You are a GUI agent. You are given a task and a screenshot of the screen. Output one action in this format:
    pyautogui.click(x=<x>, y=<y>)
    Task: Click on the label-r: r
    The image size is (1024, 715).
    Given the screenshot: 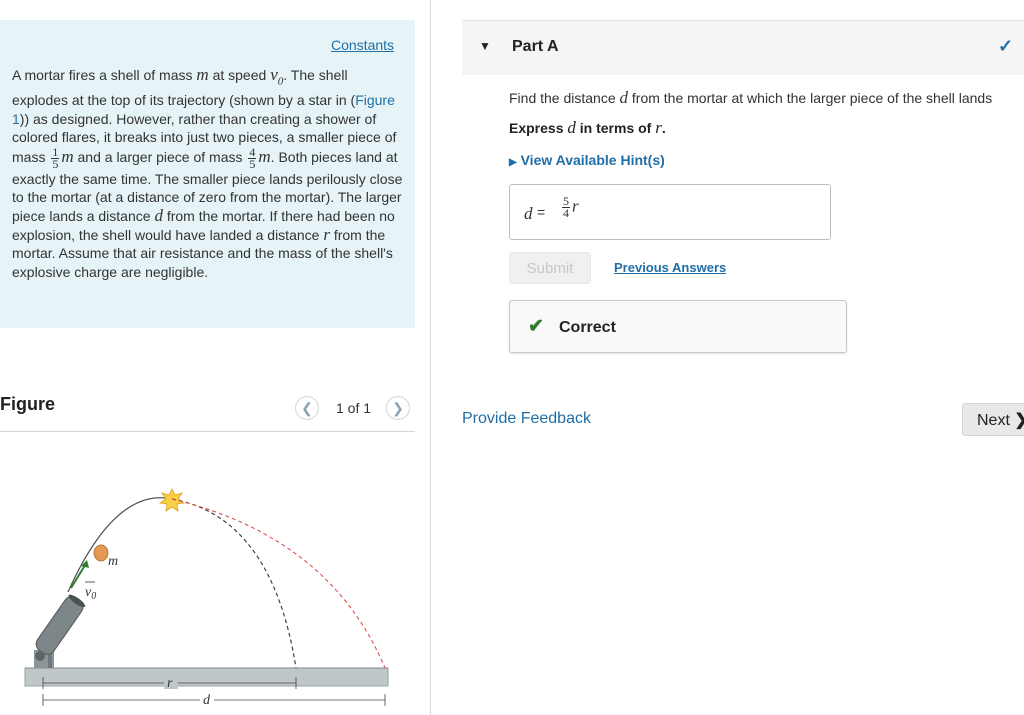 What is the action you would take?
    pyautogui.click(x=170, y=683)
    